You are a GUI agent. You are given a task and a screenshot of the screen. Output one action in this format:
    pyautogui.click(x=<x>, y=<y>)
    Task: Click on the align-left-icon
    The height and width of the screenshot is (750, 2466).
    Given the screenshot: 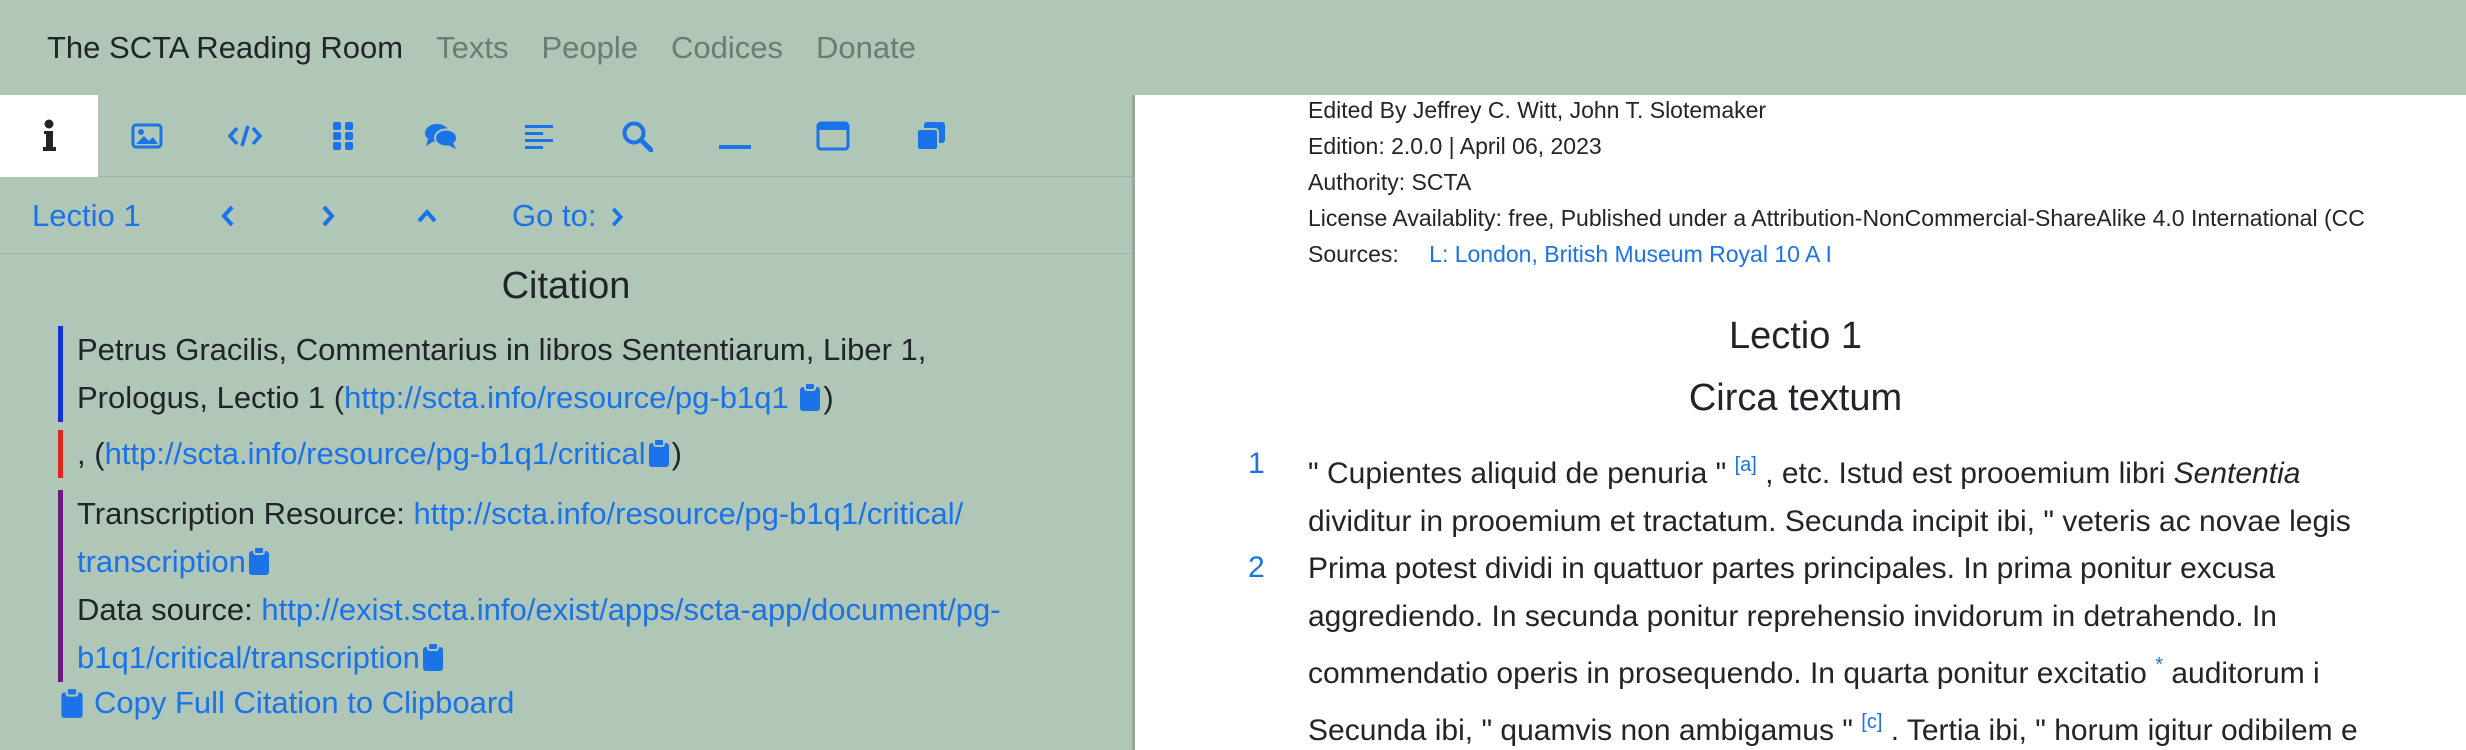 What is the action you would take?
    pyautogui.click(x=539, y=137)
    